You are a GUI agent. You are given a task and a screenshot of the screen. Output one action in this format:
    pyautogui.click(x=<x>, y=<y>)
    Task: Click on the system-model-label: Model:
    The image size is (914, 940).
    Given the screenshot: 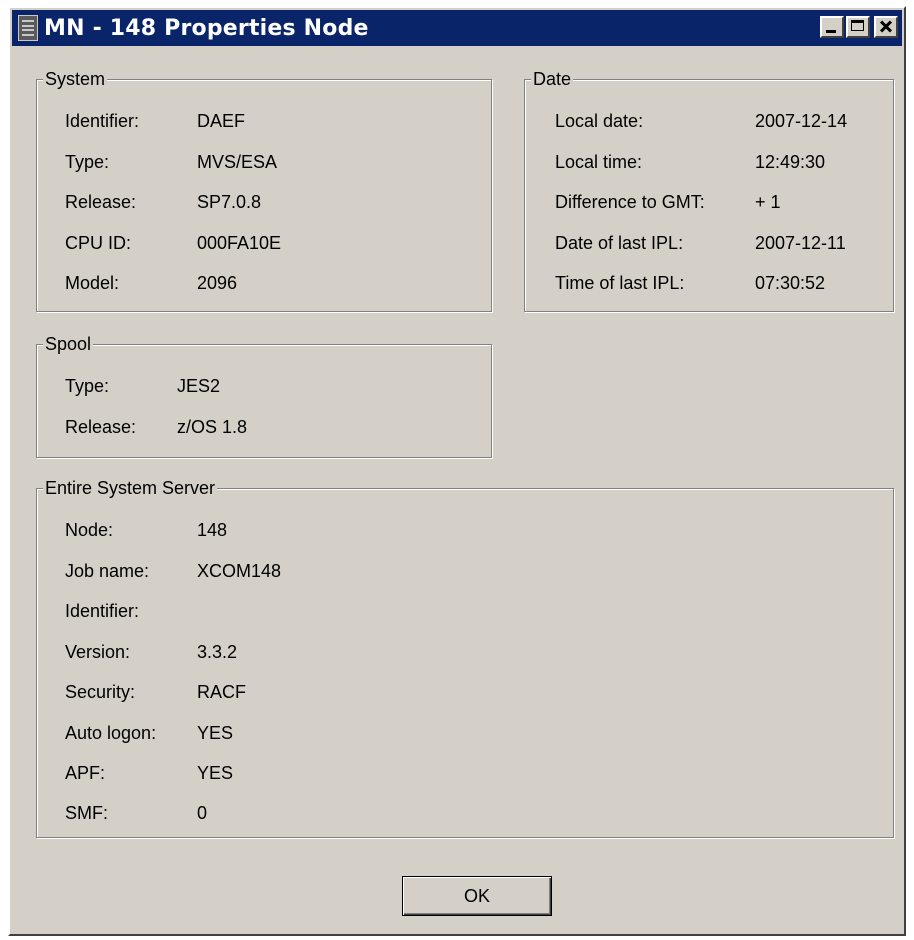 What is the action you would take?
    pyautogui.click(x=92, y=283)
    